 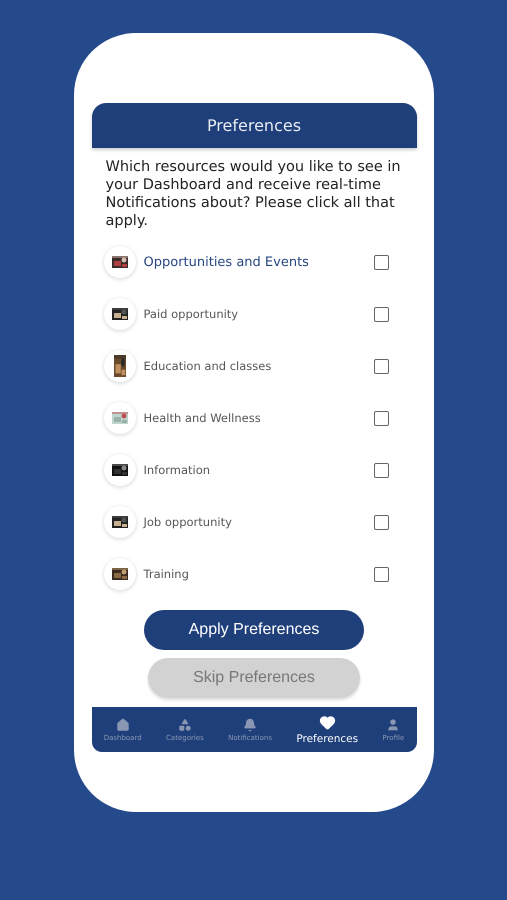 I want to click on tab-label: Preferences, so click(x=327, y=739).